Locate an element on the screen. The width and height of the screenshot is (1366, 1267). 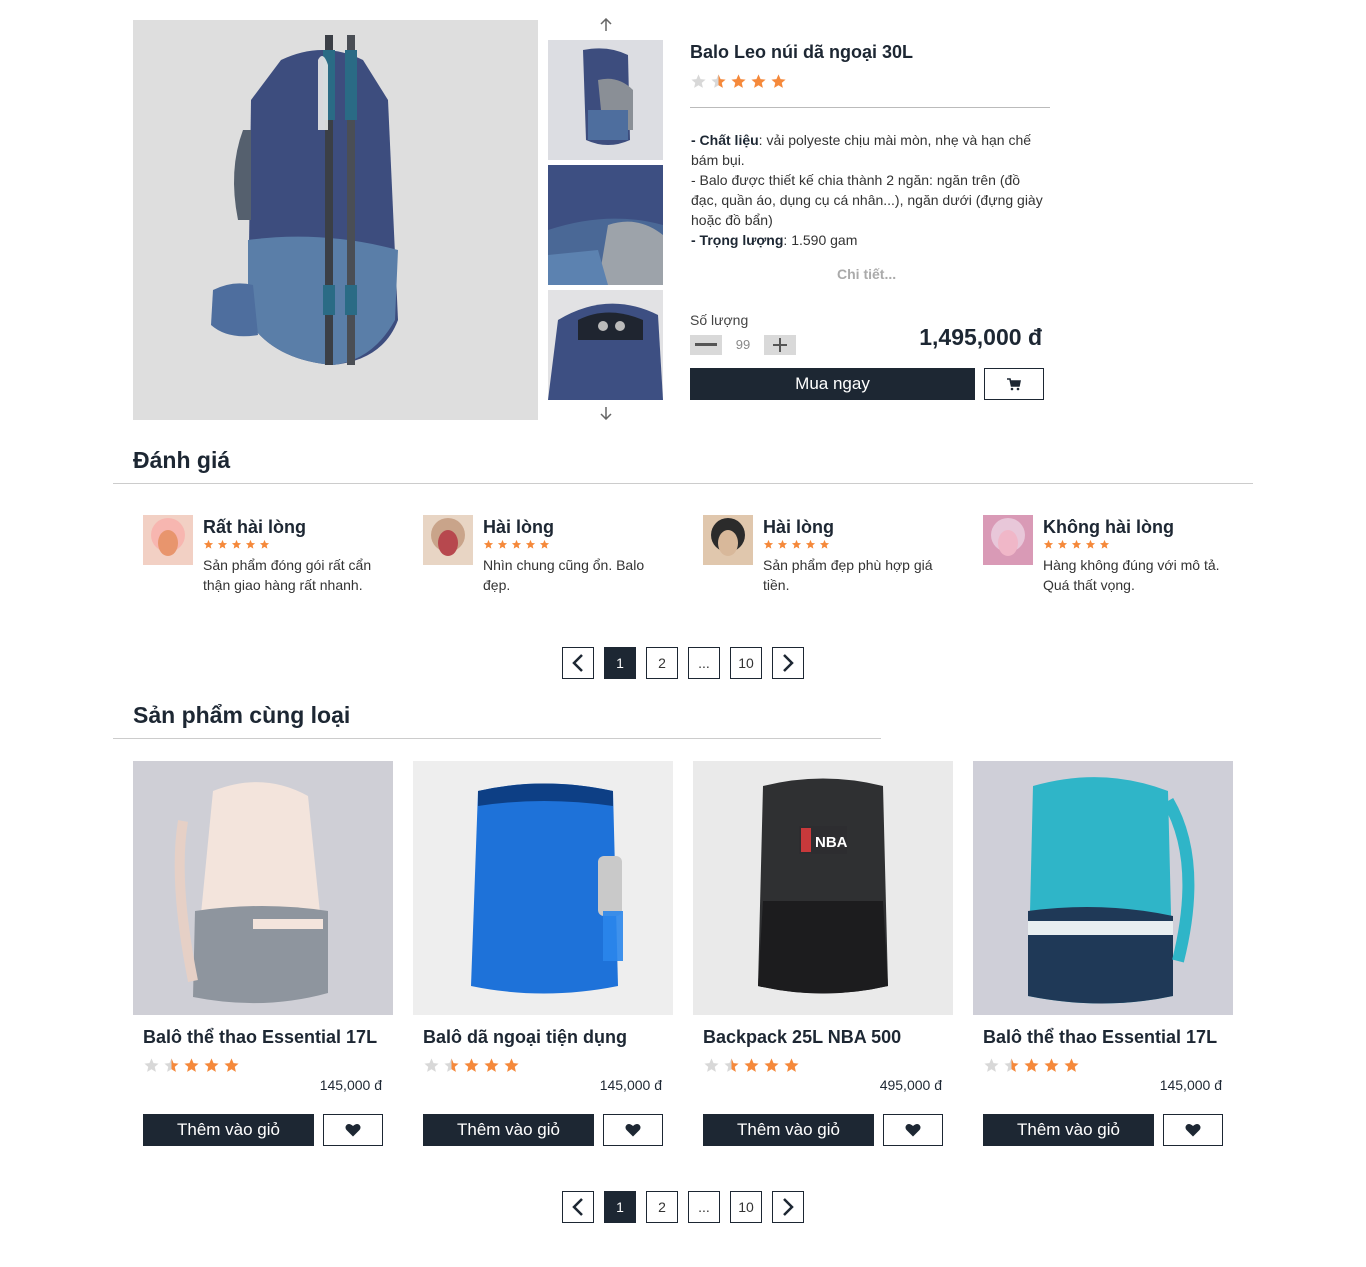
reviews-pagination: 1 2... 10 is located at coordinates (683, 663).